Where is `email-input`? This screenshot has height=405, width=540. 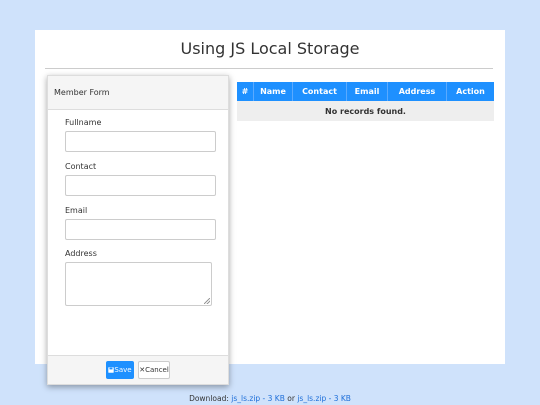 email-input is located at coordinates (140, 229).